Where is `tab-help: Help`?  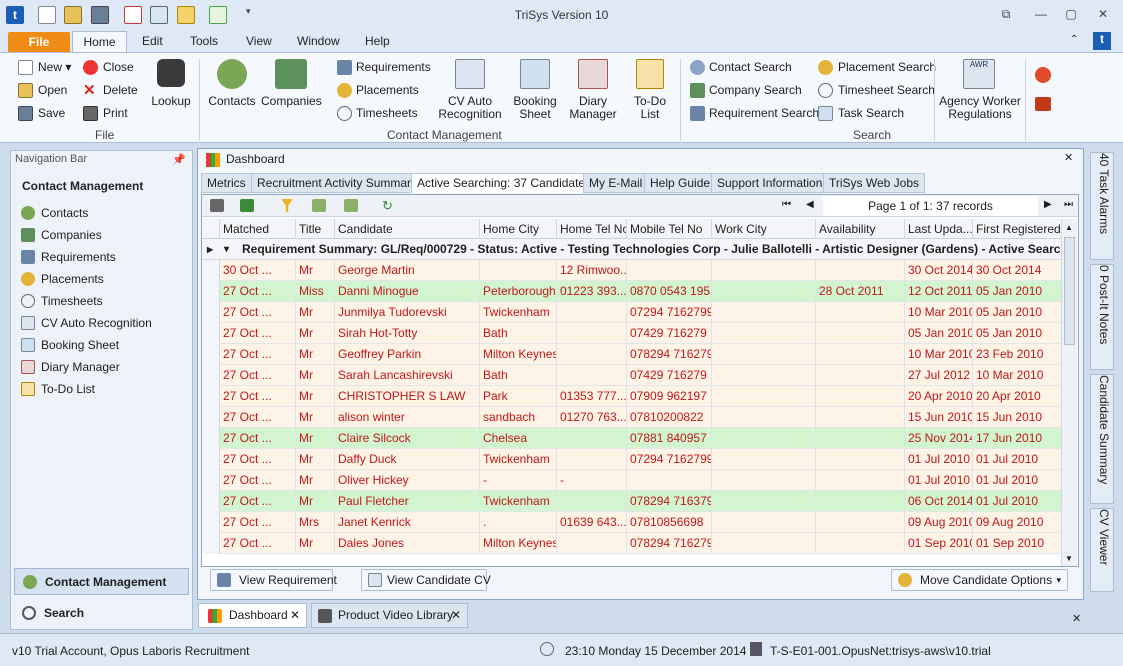 tab-help: Help is located at coordinates (377, 41).